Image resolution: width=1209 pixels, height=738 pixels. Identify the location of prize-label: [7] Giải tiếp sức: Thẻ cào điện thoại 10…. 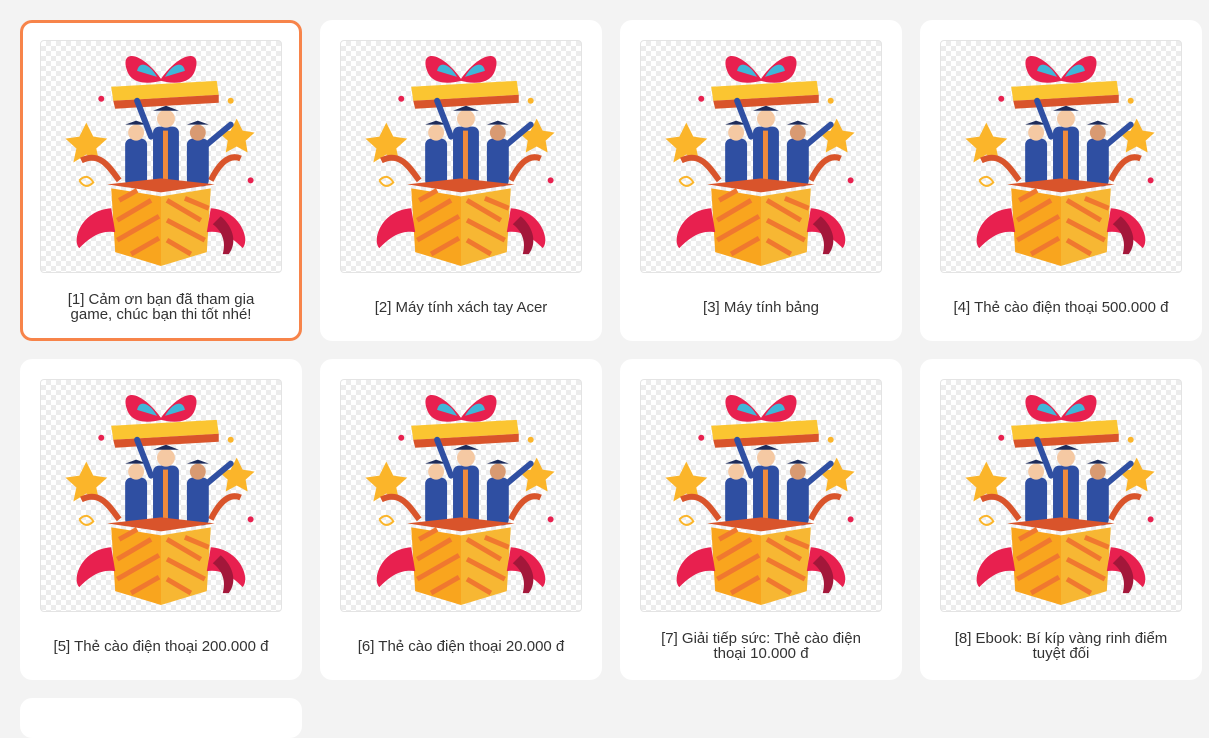
(761, 646).